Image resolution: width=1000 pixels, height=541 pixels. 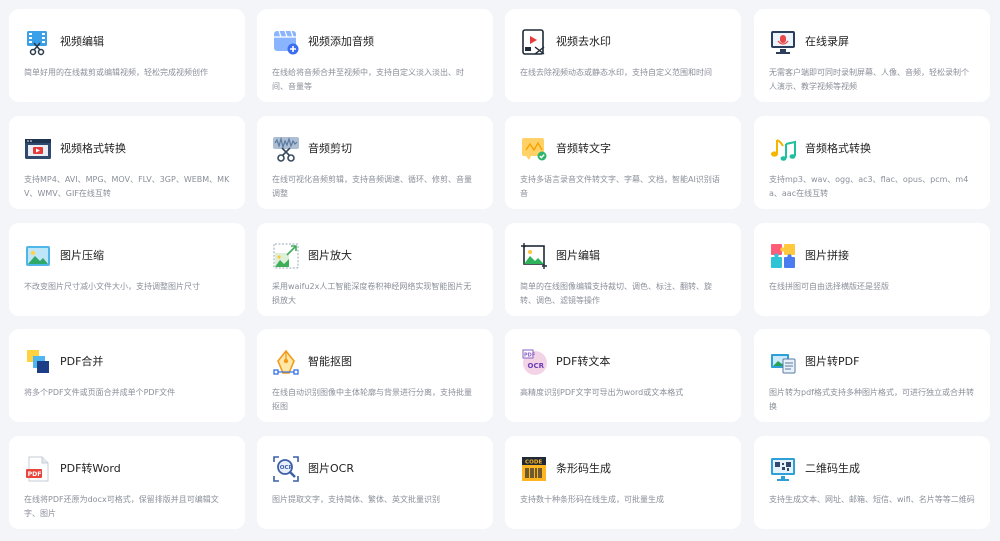 What do you see at coordinates (375, 42) in the screenshot?
I see `tool-card-header: 视频添加音频` at bounding box center [375, 42].